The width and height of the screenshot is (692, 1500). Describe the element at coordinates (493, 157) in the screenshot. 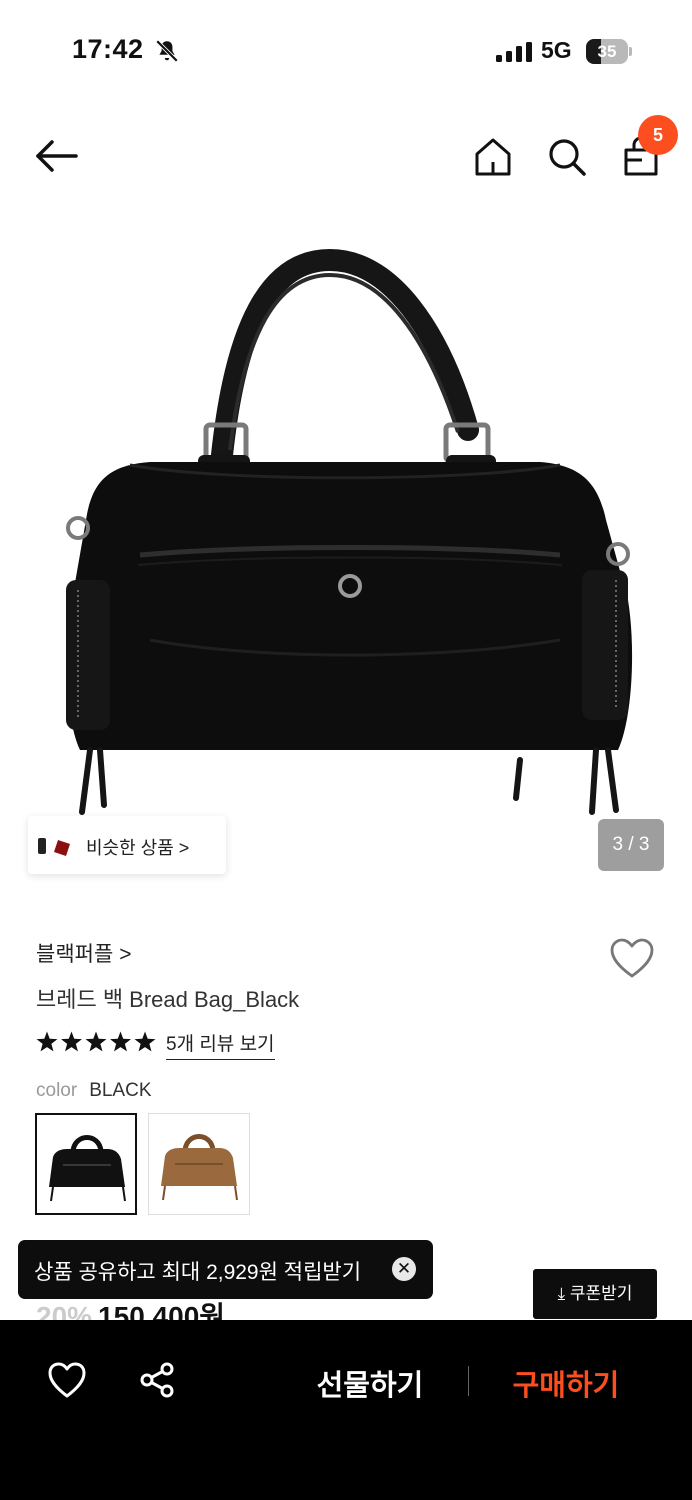

I see `home-icon` at that location.